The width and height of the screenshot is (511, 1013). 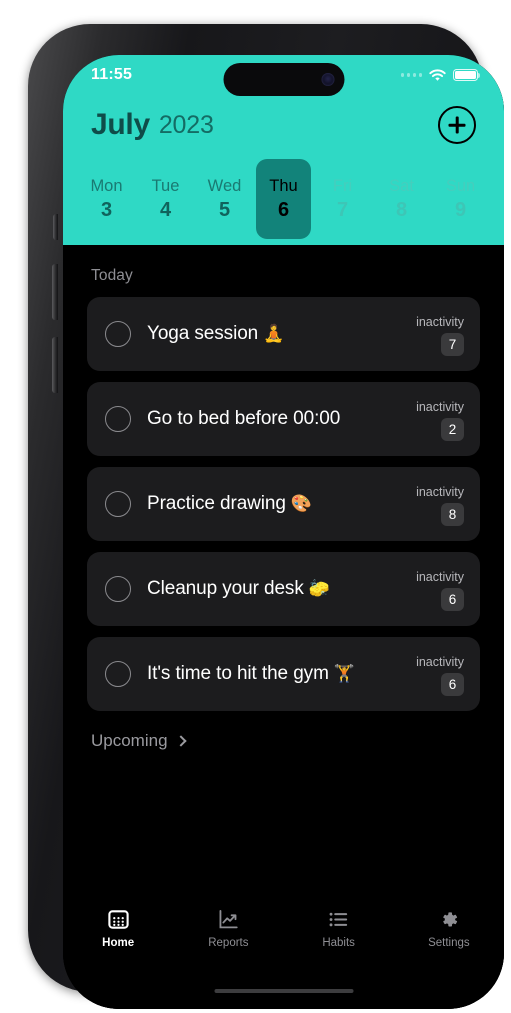 I want to click on week-day-name: Wed, so click(x=224, y=185).